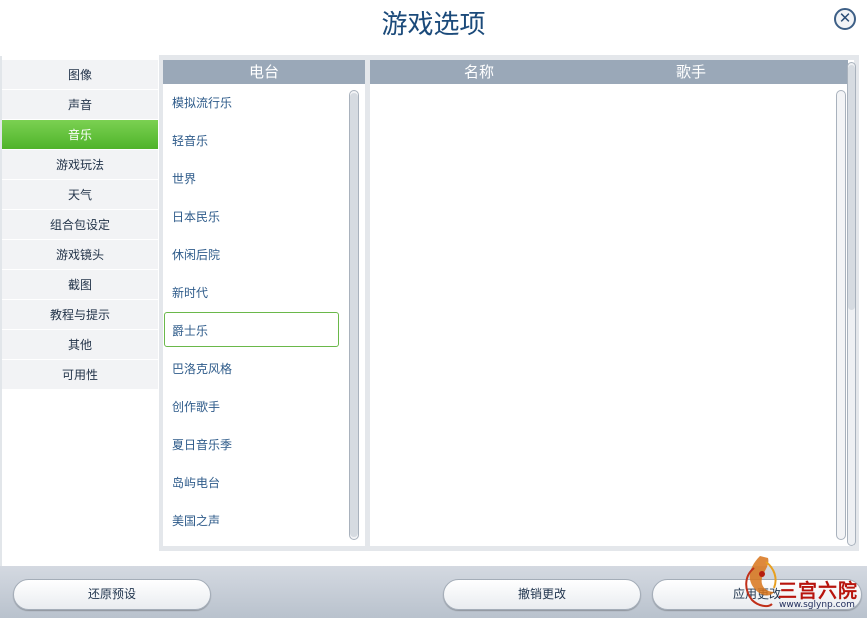 The height and width of the screenshot is (618, 867). I want to click on song-column-header: 名称 歌手, so click(609, 72).